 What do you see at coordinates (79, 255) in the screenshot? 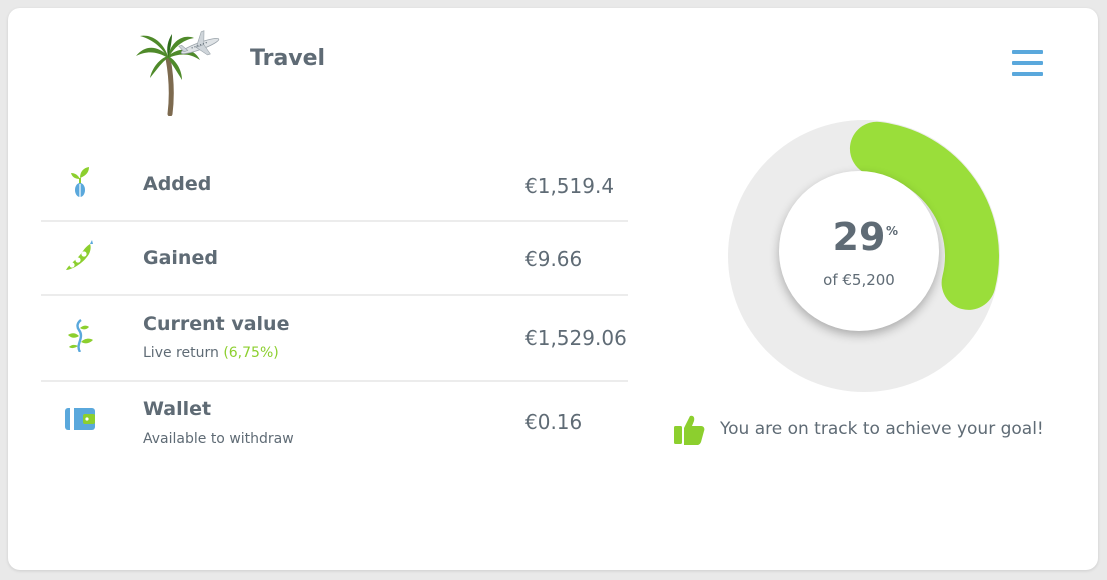
I see `pea-pod-icon` at bounding box center [79, 255].